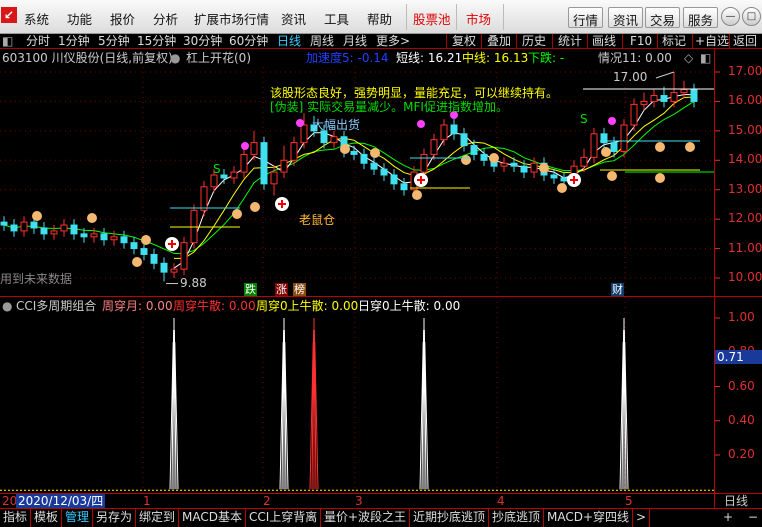 The image size is (762, 527). I want to click on indicator-axis-label: 0.60, so click(741, 385).